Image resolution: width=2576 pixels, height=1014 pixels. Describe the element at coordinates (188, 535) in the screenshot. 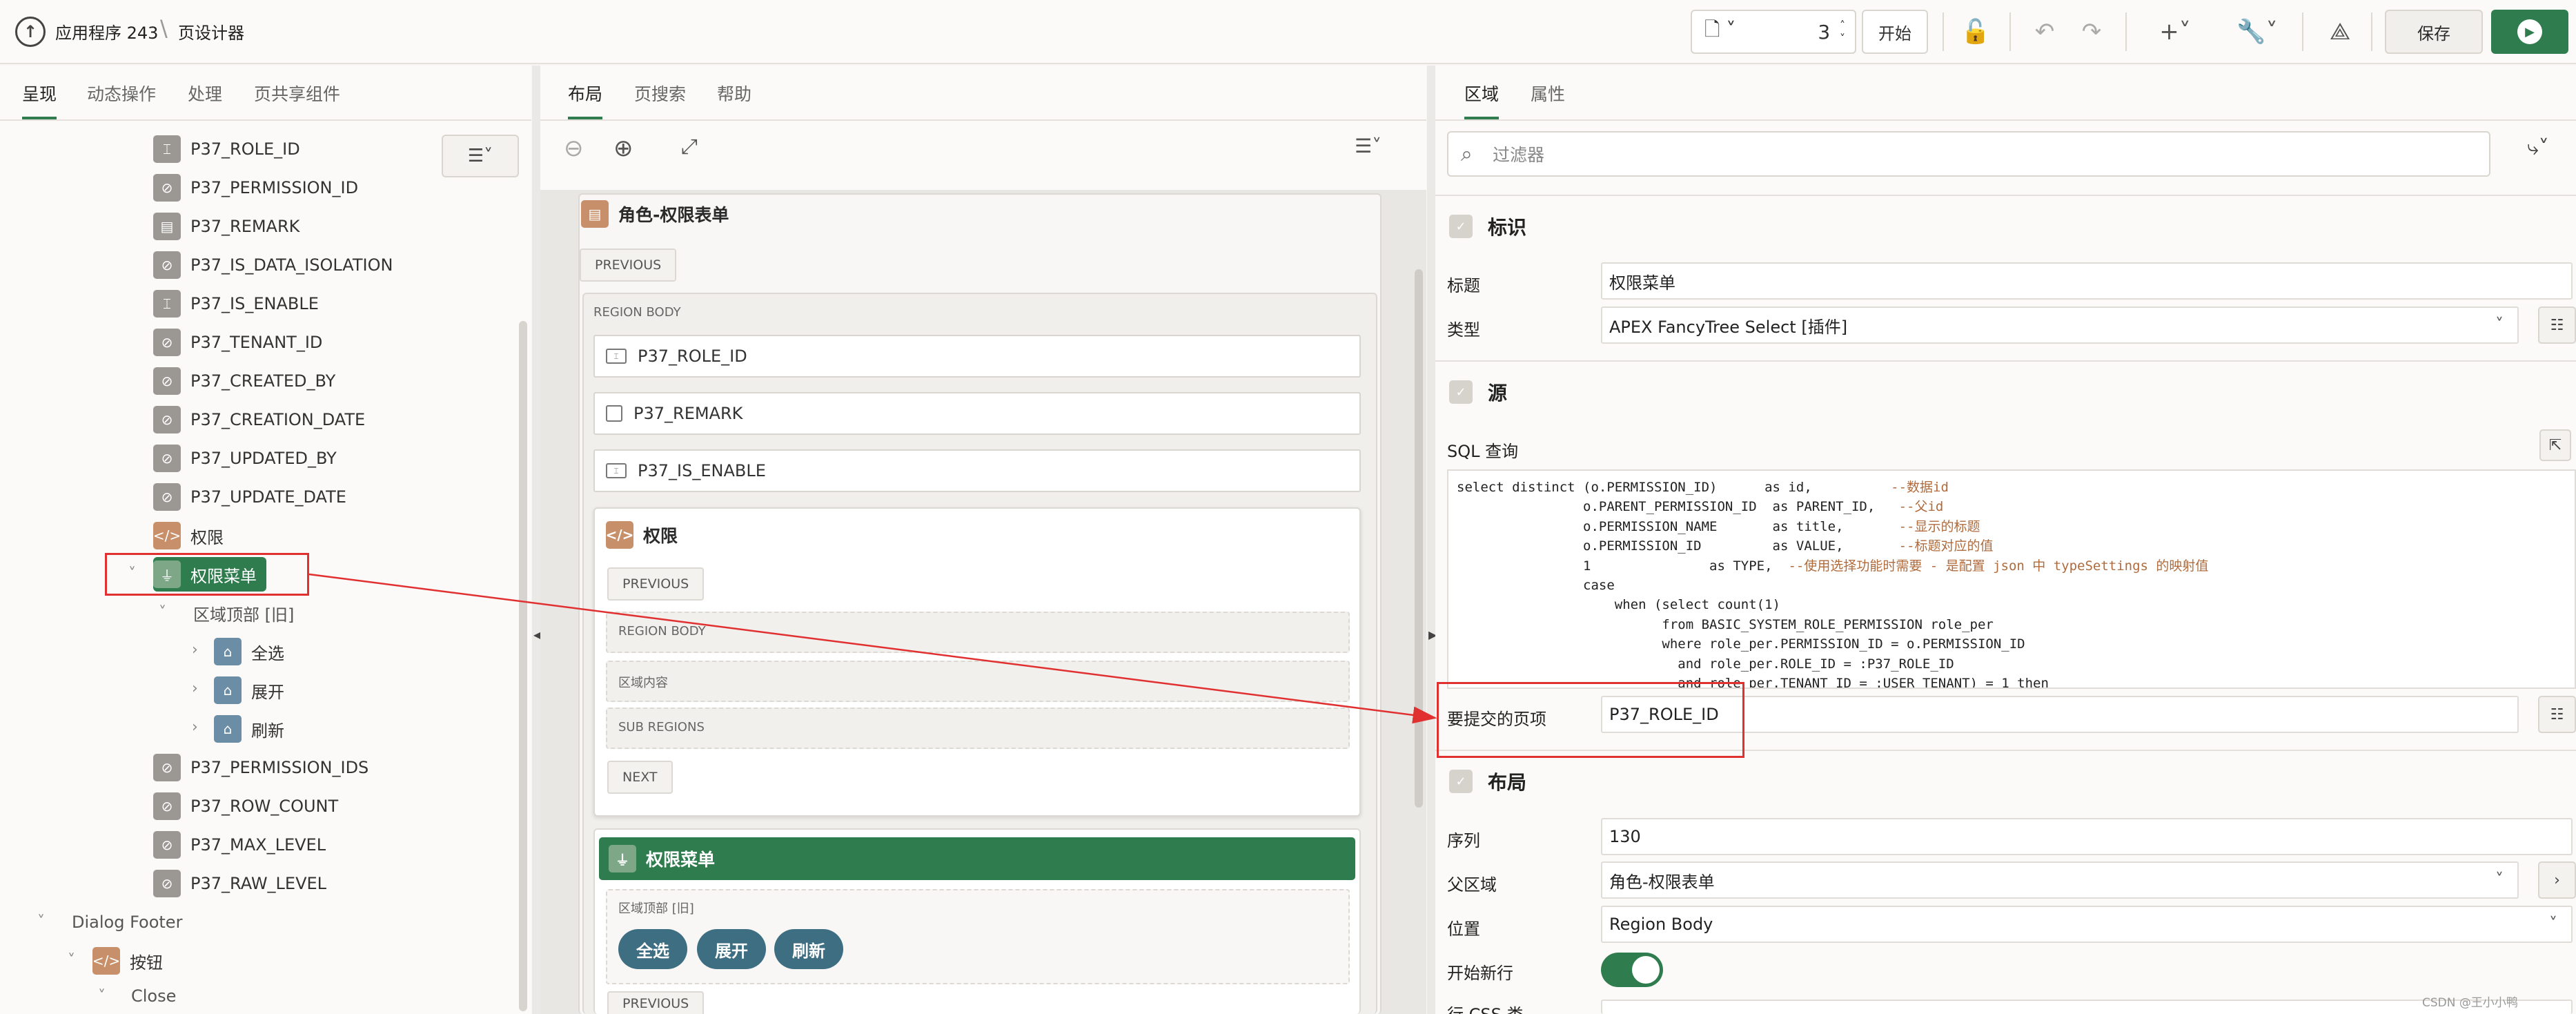

I see `tree-item-permission-region: </> 权限` at that location.